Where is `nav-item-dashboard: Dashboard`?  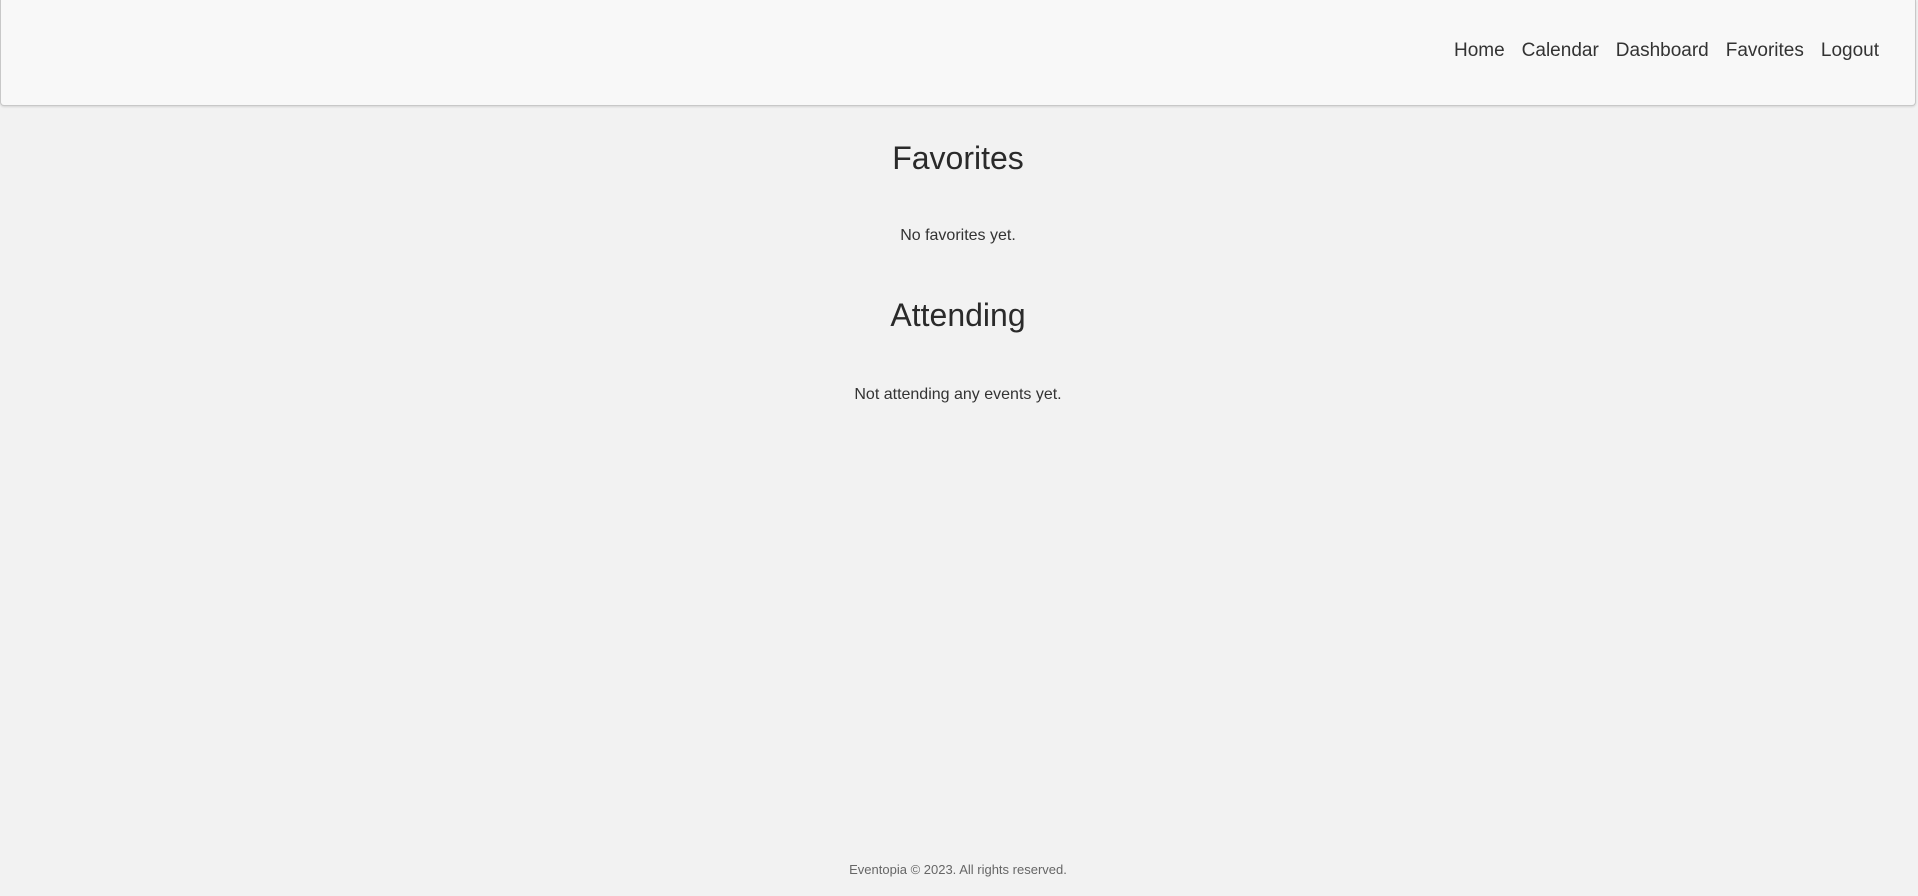 nav-item-dashboard: Dashboard is located at coordinates (1662, 51).